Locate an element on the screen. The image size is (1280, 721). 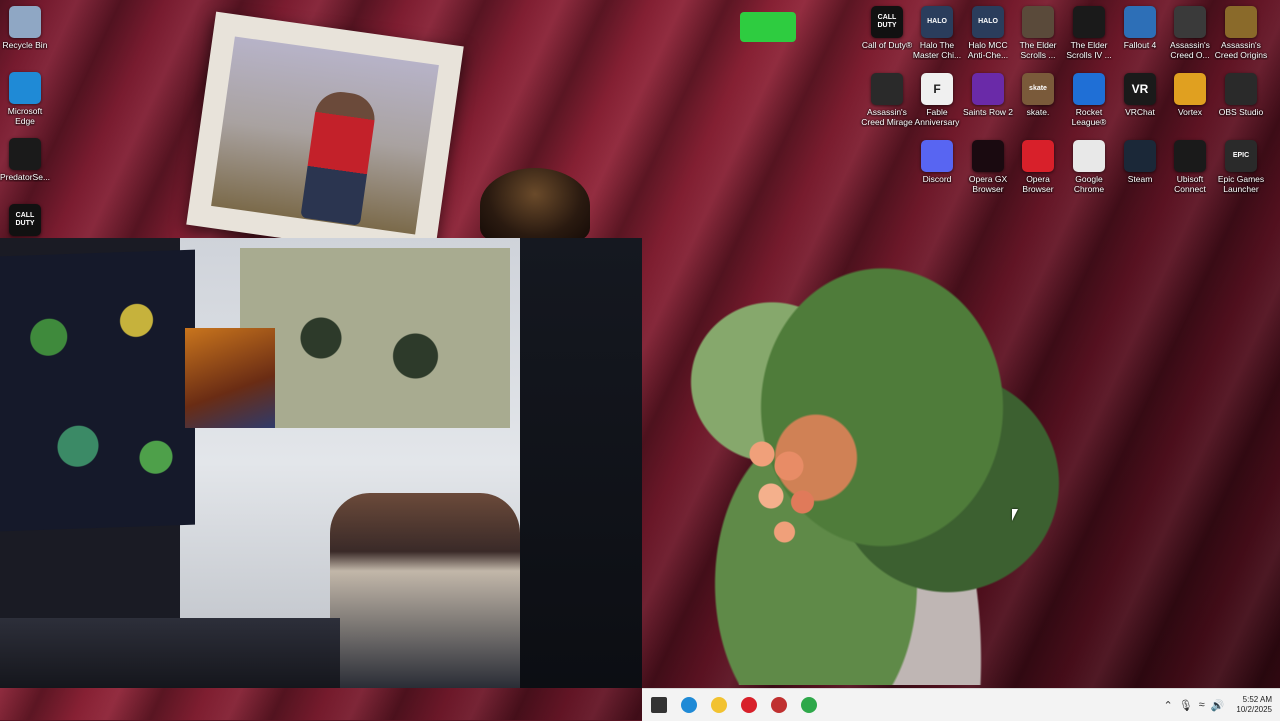
desktop-shortcut: Steam is located at coordinates (1140, 162).